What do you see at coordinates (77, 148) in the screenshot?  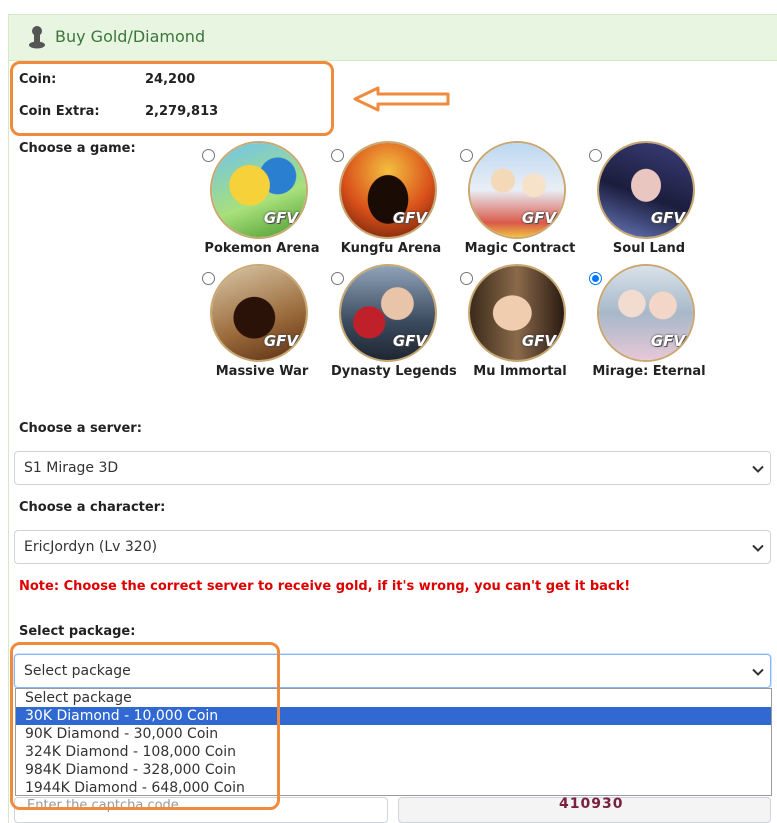 I see `game-label: Choose a game:` at bounding box center [77, 148].